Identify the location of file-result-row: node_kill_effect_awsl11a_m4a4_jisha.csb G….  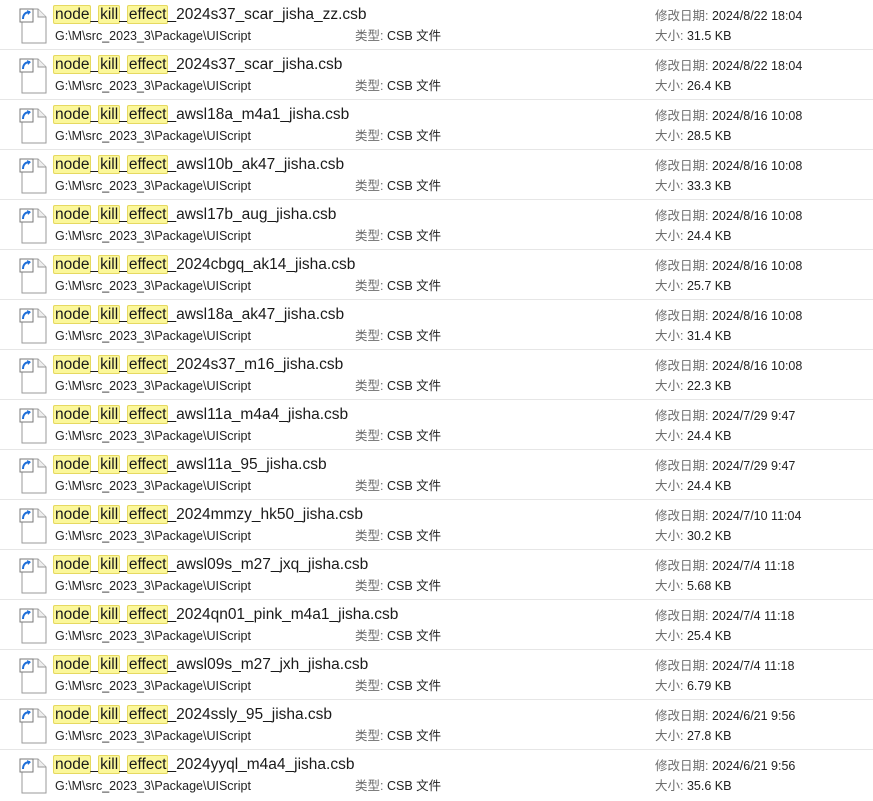
(436, 425).